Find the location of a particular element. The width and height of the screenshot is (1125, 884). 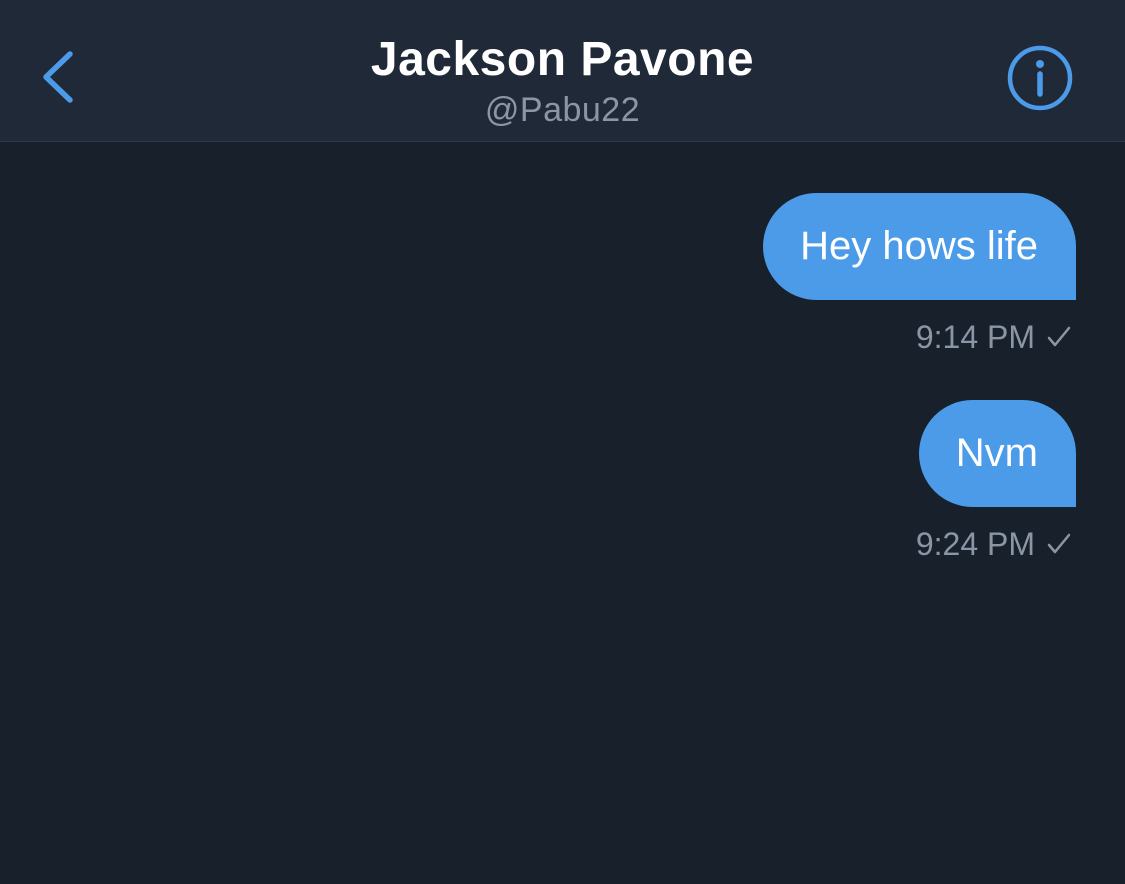

info-circle-icon is located at coordinates (1040, 78).